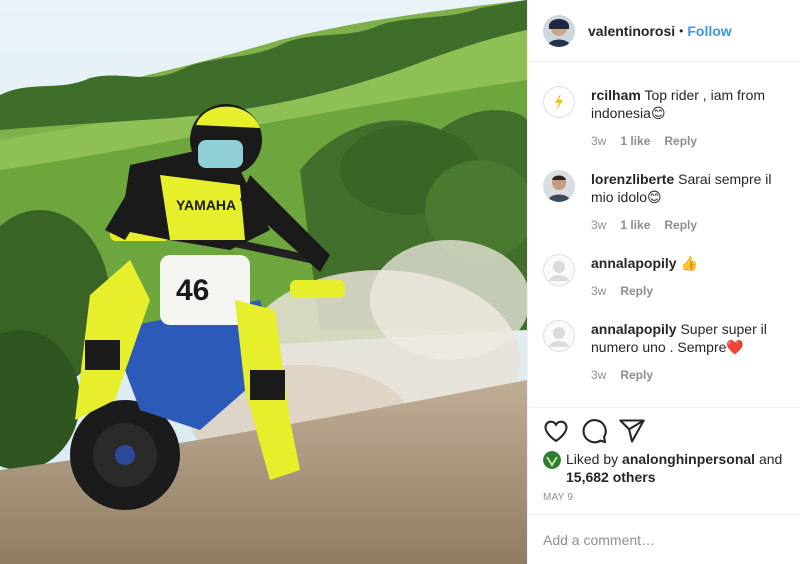  I want to click on comment-text-block: rcilham Top rider , iam from indonesia😊, so click(693, 104).